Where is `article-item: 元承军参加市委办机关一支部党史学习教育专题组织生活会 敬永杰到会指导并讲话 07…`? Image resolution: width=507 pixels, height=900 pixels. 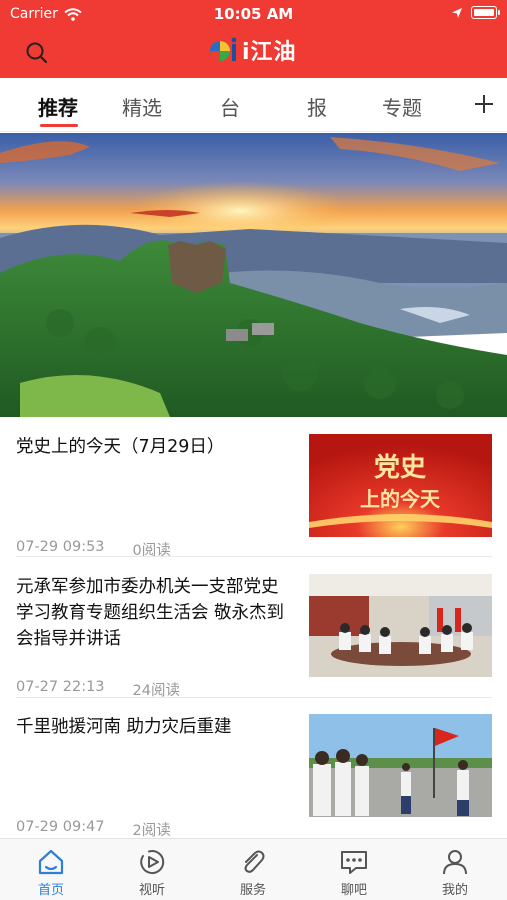 article-item: 元承军参加市委办机关一支部党史学习教育专题组织生活会 敬永杰到会指导并讲话 07… is located at coordinates (254, 637).